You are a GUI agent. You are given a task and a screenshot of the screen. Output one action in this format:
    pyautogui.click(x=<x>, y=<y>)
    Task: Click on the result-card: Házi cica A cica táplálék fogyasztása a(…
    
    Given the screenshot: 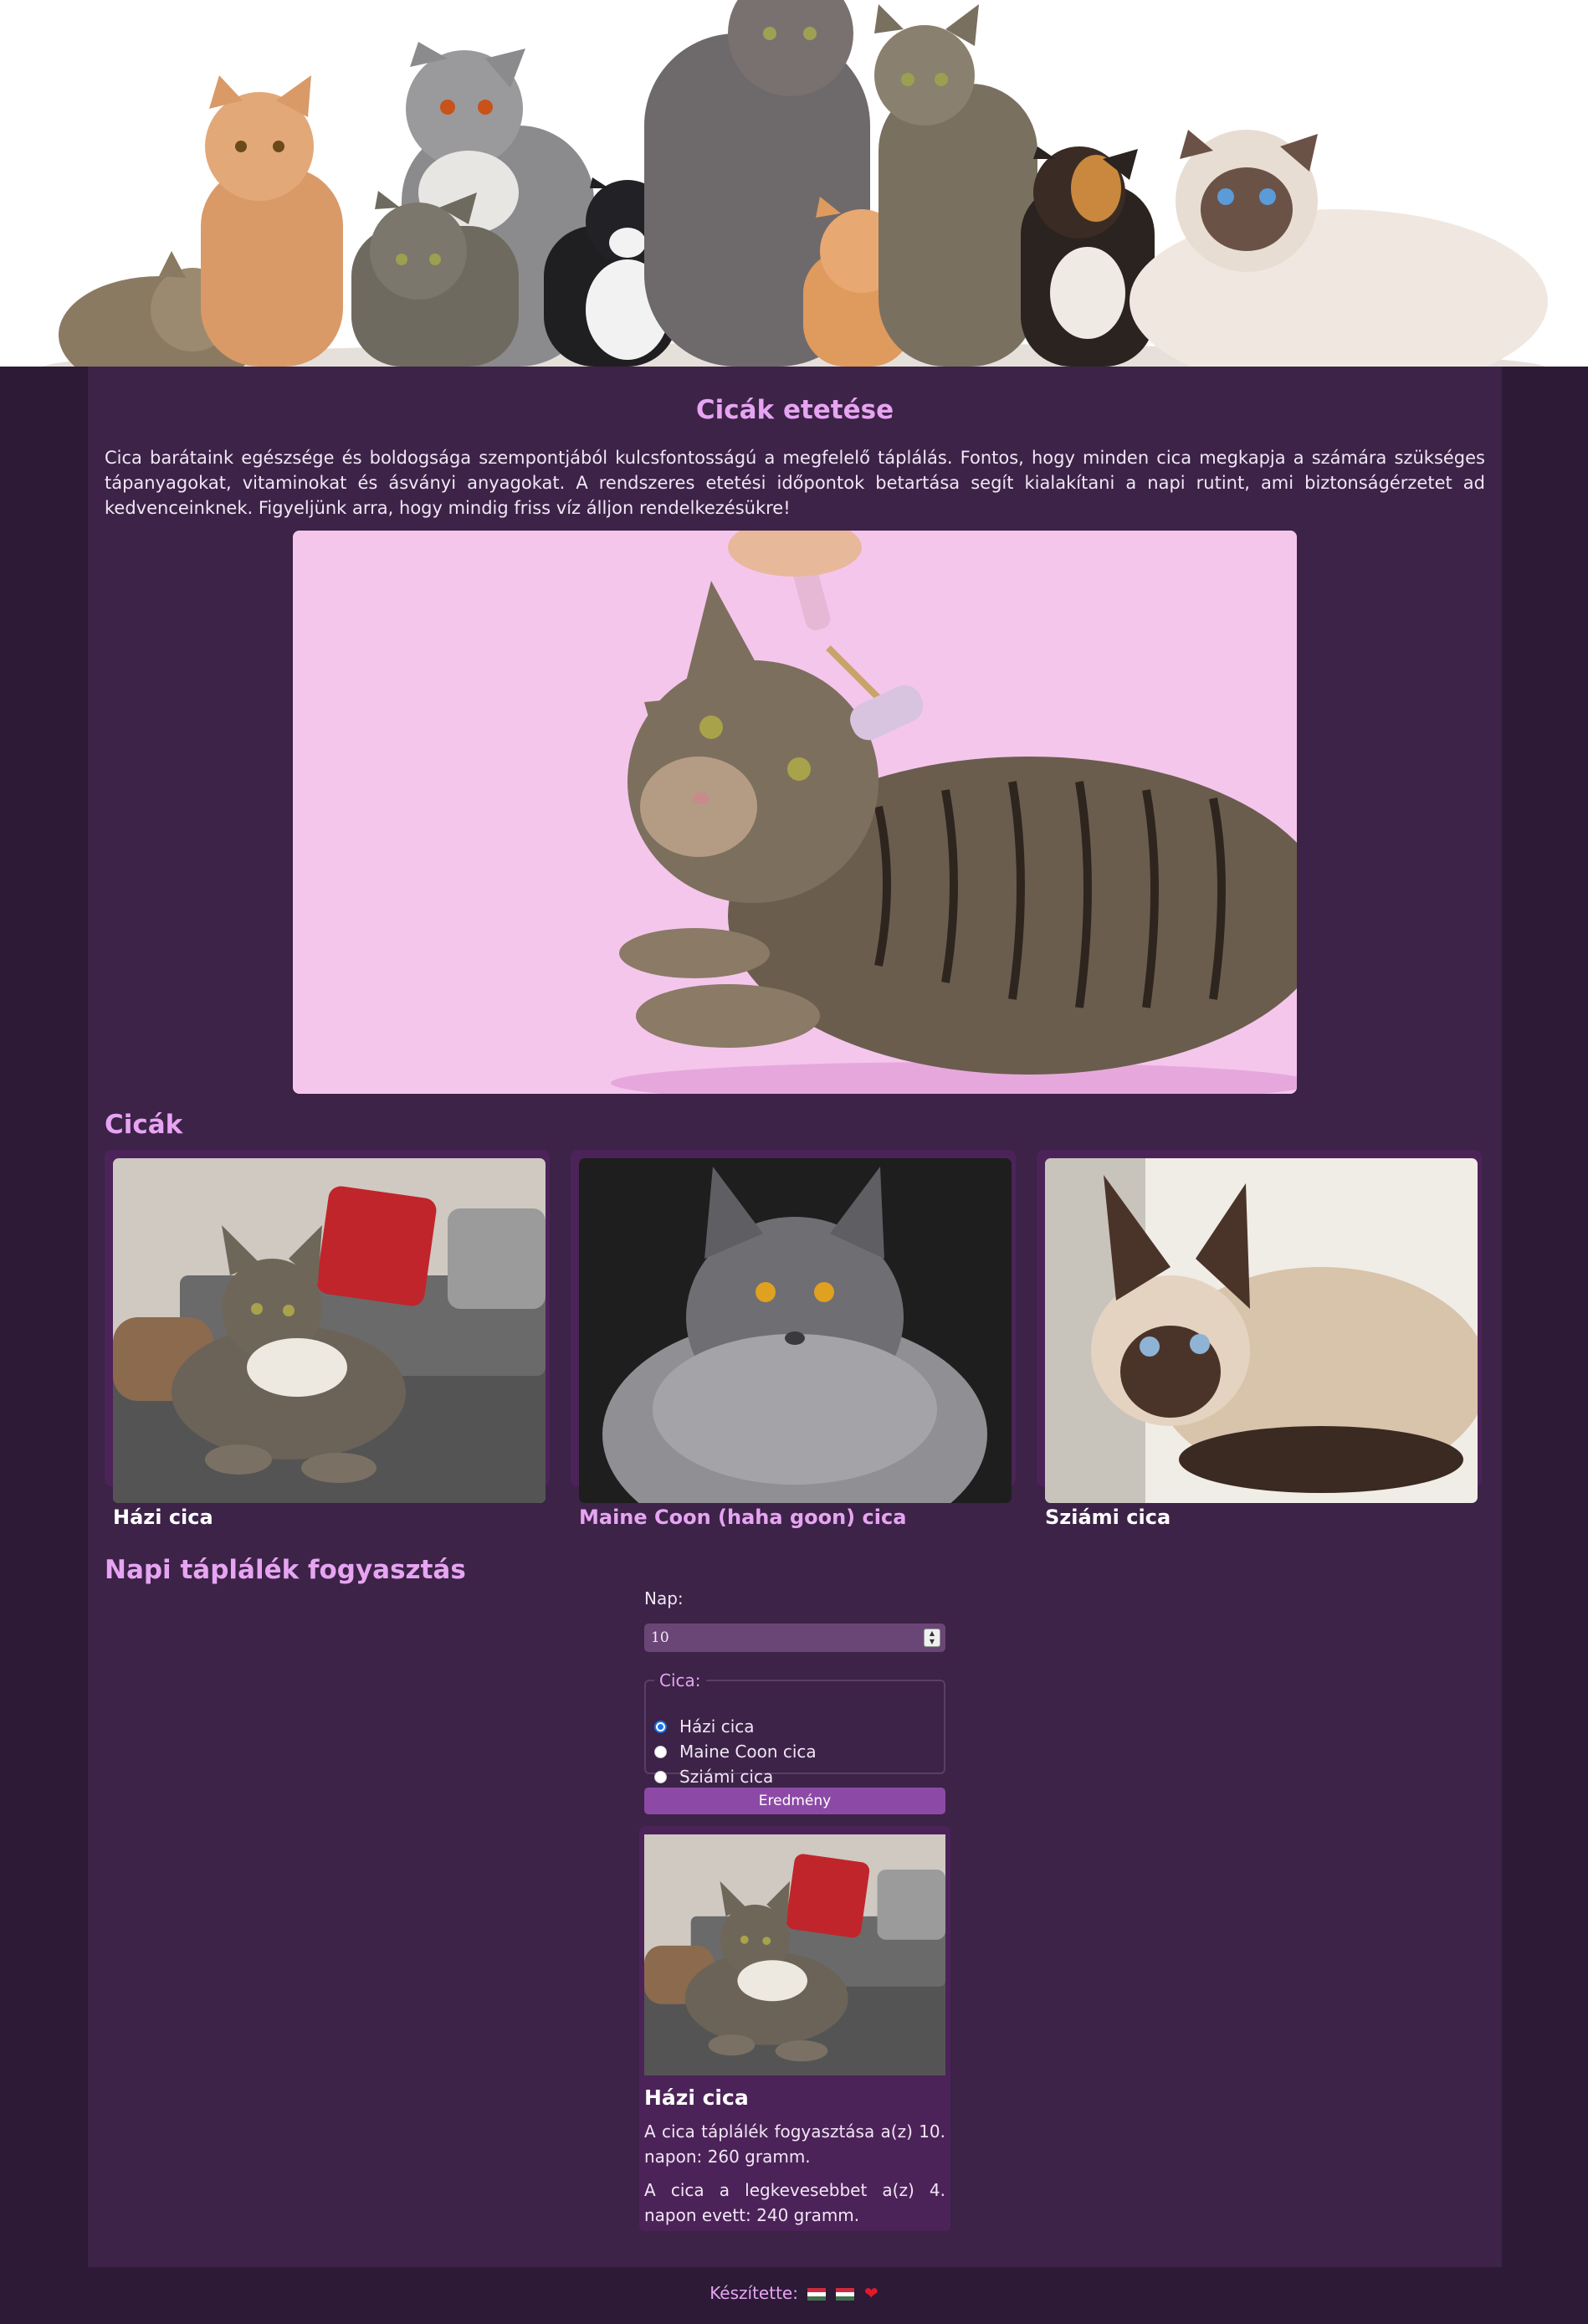 What is the action you would take?
    pyautogui.click(x=794, y=2028)
    